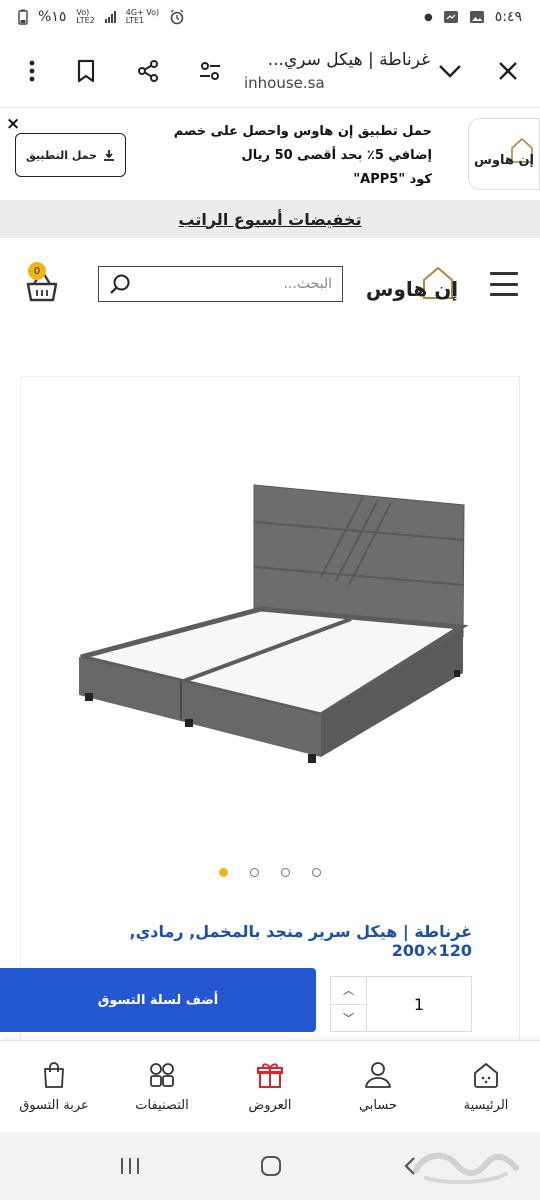  What do you see at coordinates (271, 1166) in the screenshot?
I see `home-nav-icon` at bounding box center [271, 1166].